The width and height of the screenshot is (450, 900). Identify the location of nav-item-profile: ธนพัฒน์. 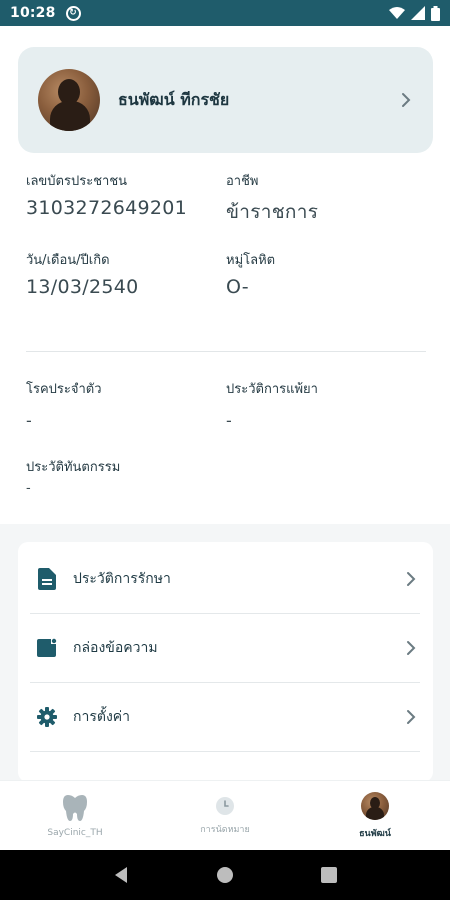
(375, 815).